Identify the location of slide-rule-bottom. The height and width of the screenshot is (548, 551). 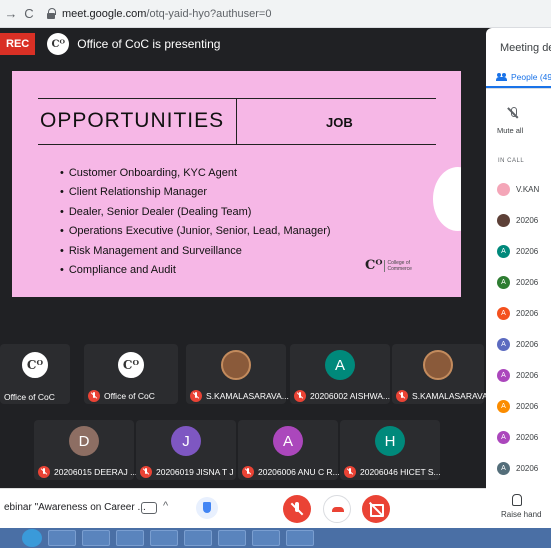
(237, 144).